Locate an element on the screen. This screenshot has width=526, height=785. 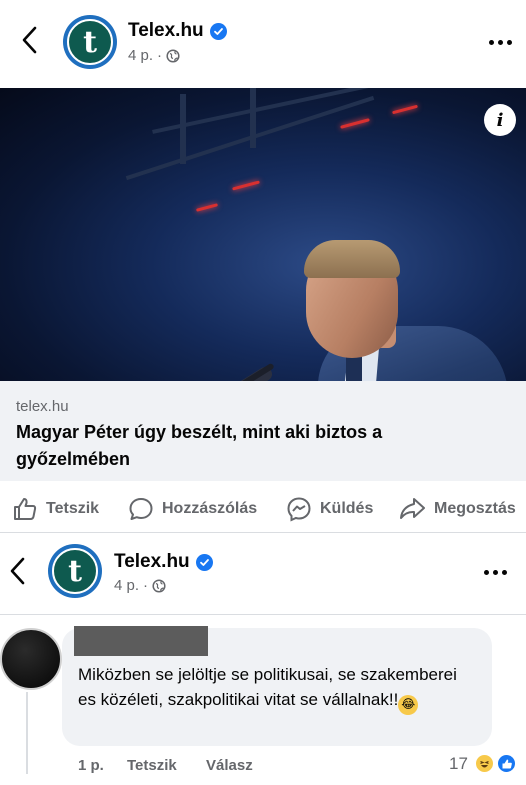
like-button: Tetszik is located at coordinates (55, 509).